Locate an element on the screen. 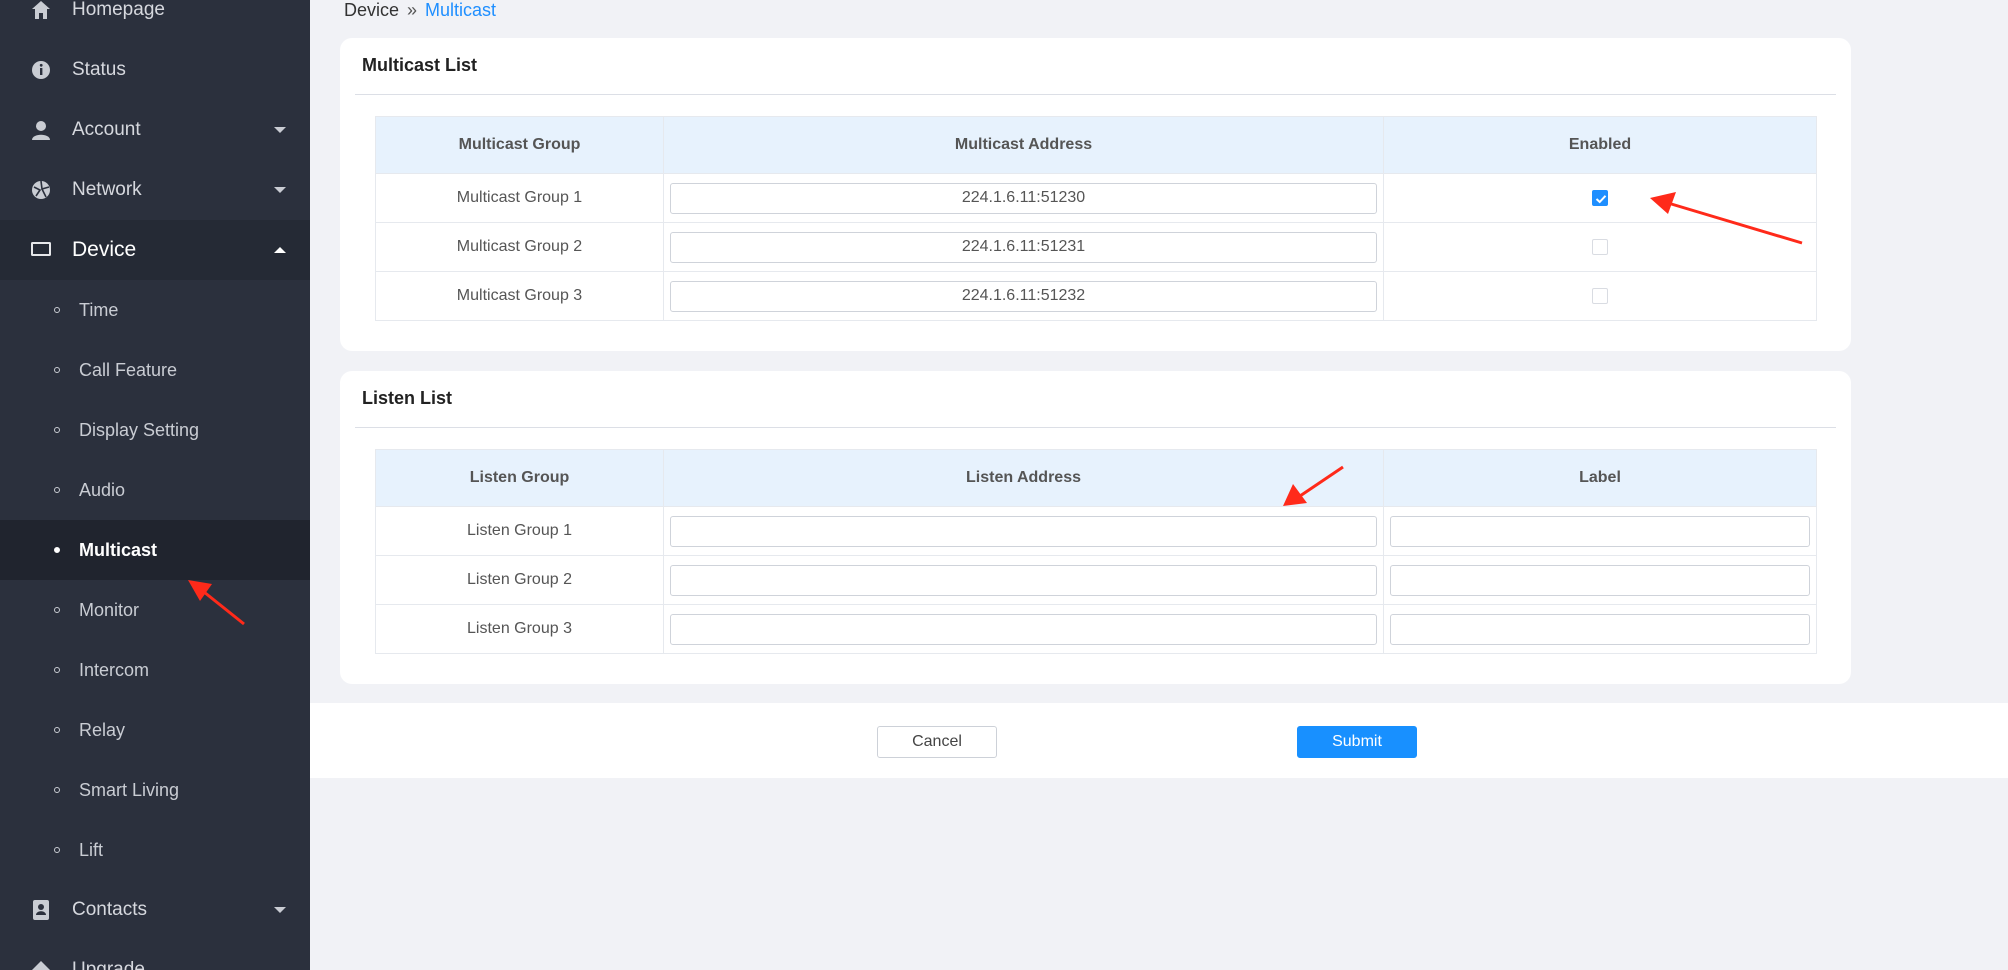 Image resolution: width=2008 pixels, height=970 pixels. multicast-group-name: Multicast Group 1 is located at coordinates (519, 198).